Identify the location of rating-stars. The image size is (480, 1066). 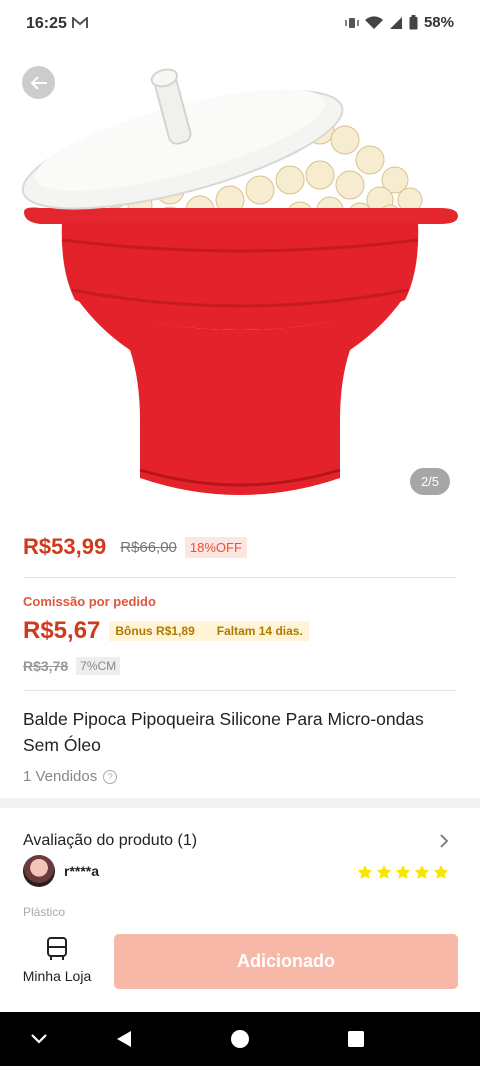
(403, 872).